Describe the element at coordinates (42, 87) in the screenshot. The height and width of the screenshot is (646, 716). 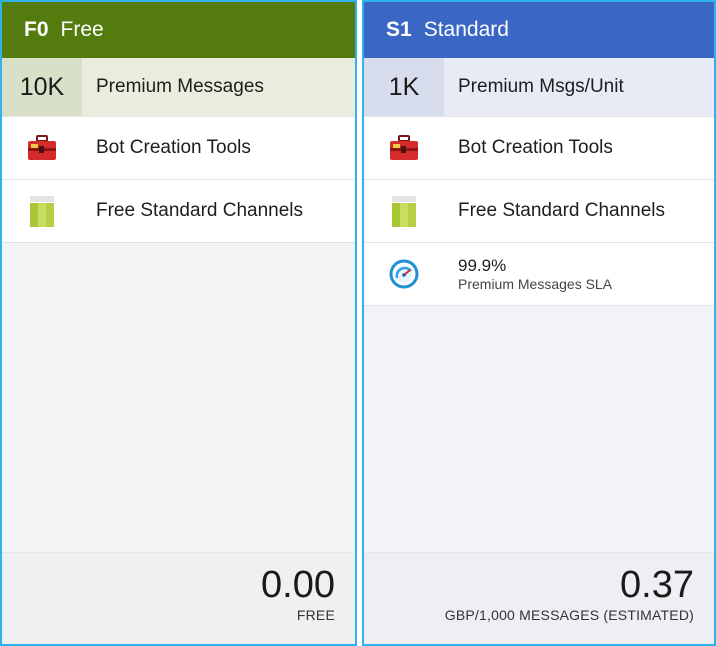
I see `hero-value: 10K` at that location.